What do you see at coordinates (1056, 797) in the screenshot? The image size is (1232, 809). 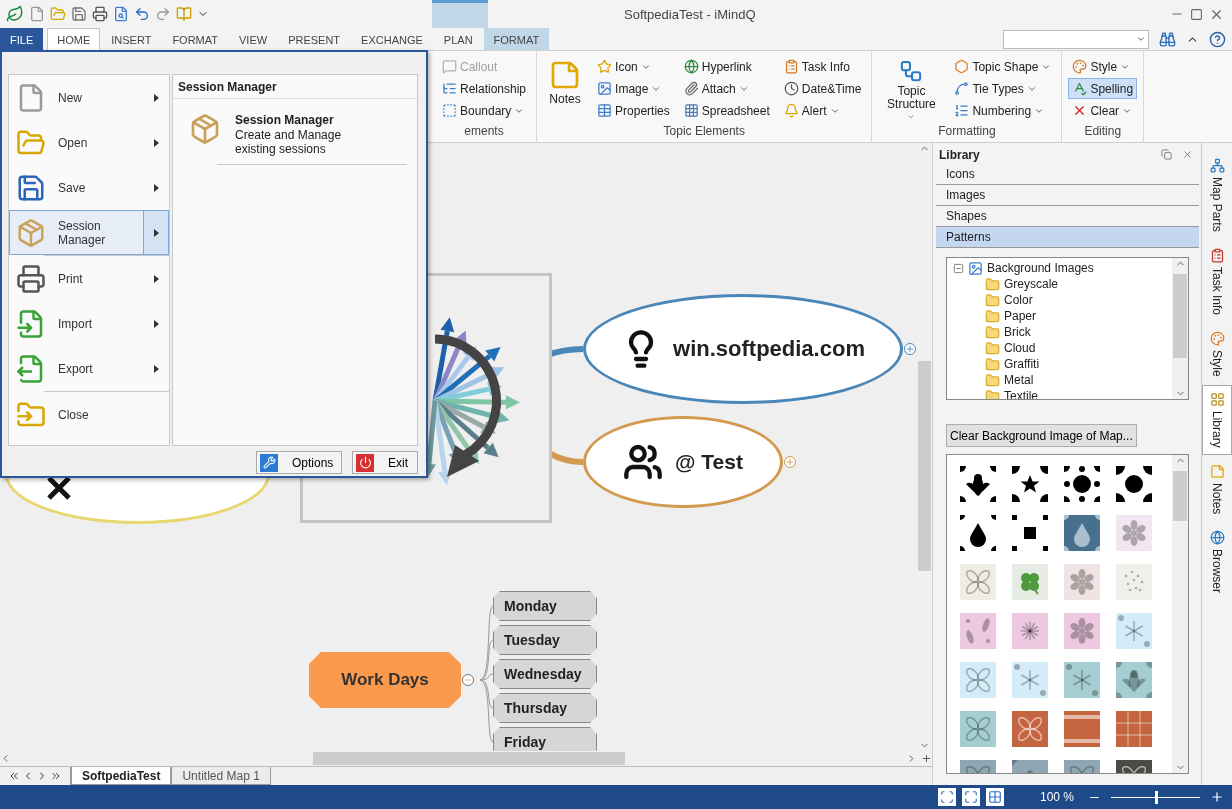 I see `zoom-level: 100 %` at bounding box center [1056, 797].